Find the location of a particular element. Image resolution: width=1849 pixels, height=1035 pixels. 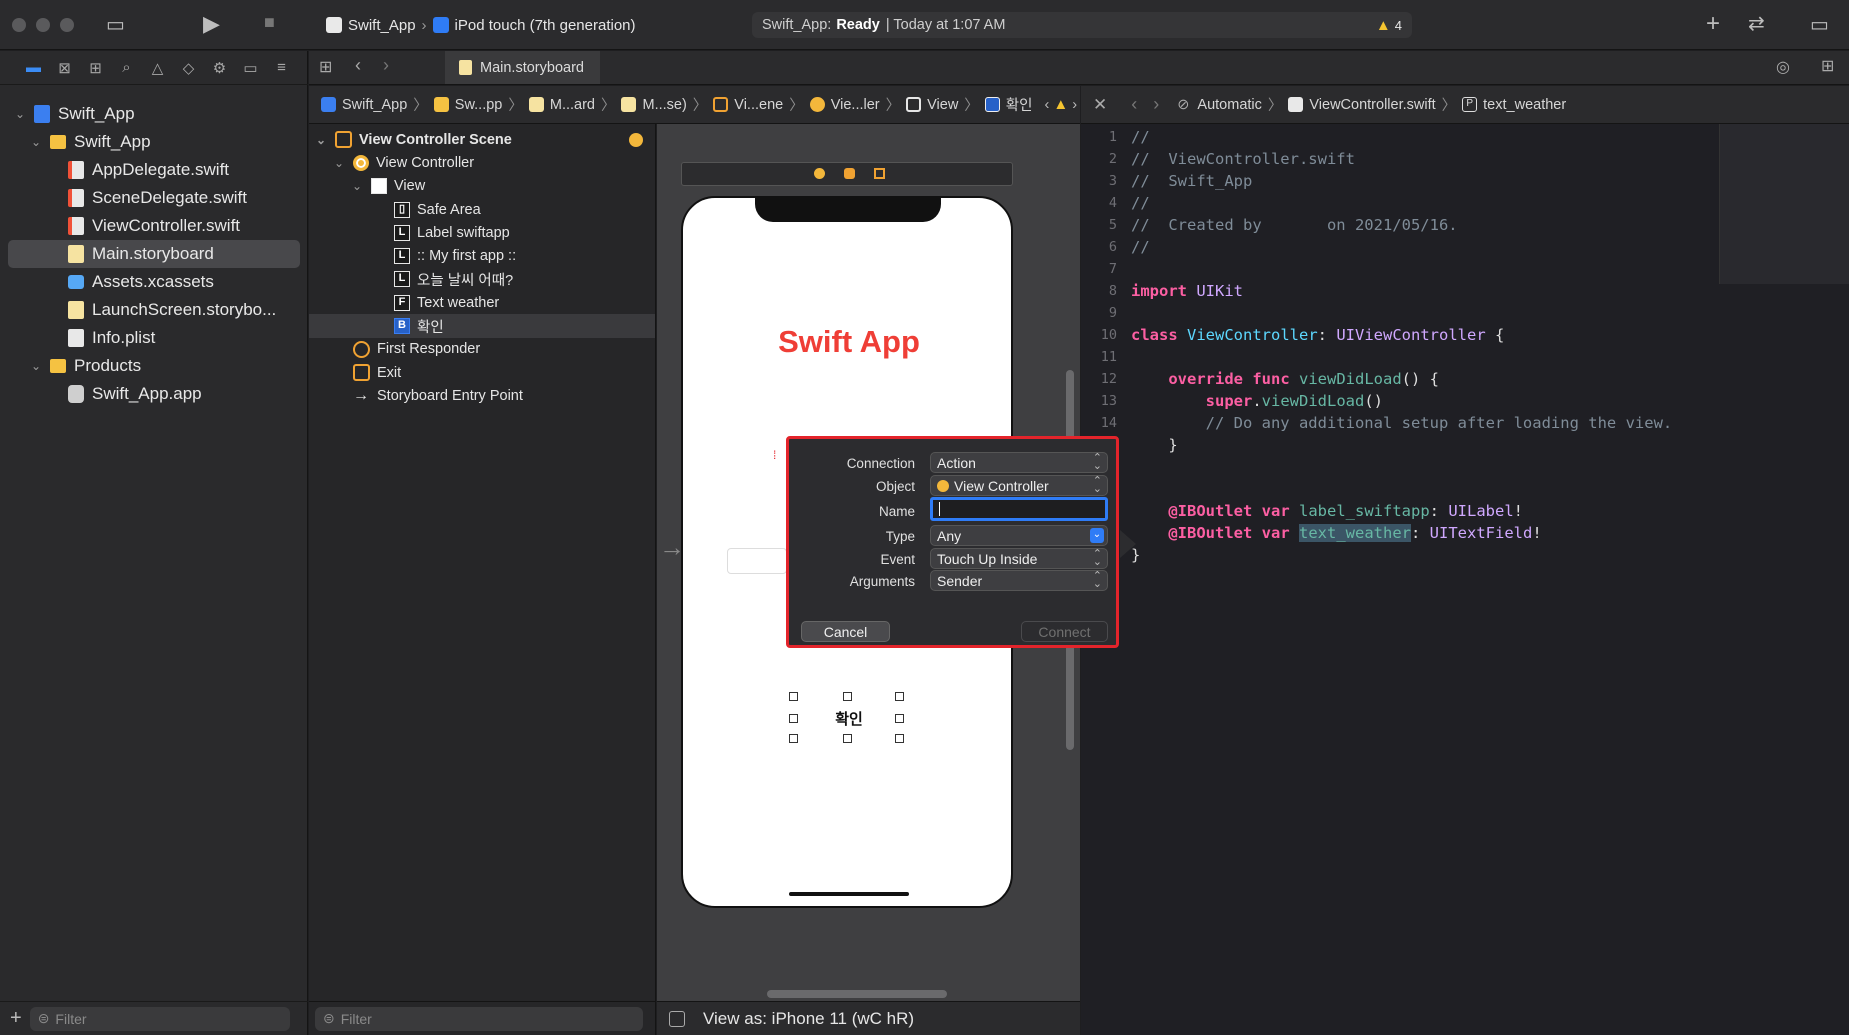

jump-item: text_weather is located at coordinates (1524, 105).